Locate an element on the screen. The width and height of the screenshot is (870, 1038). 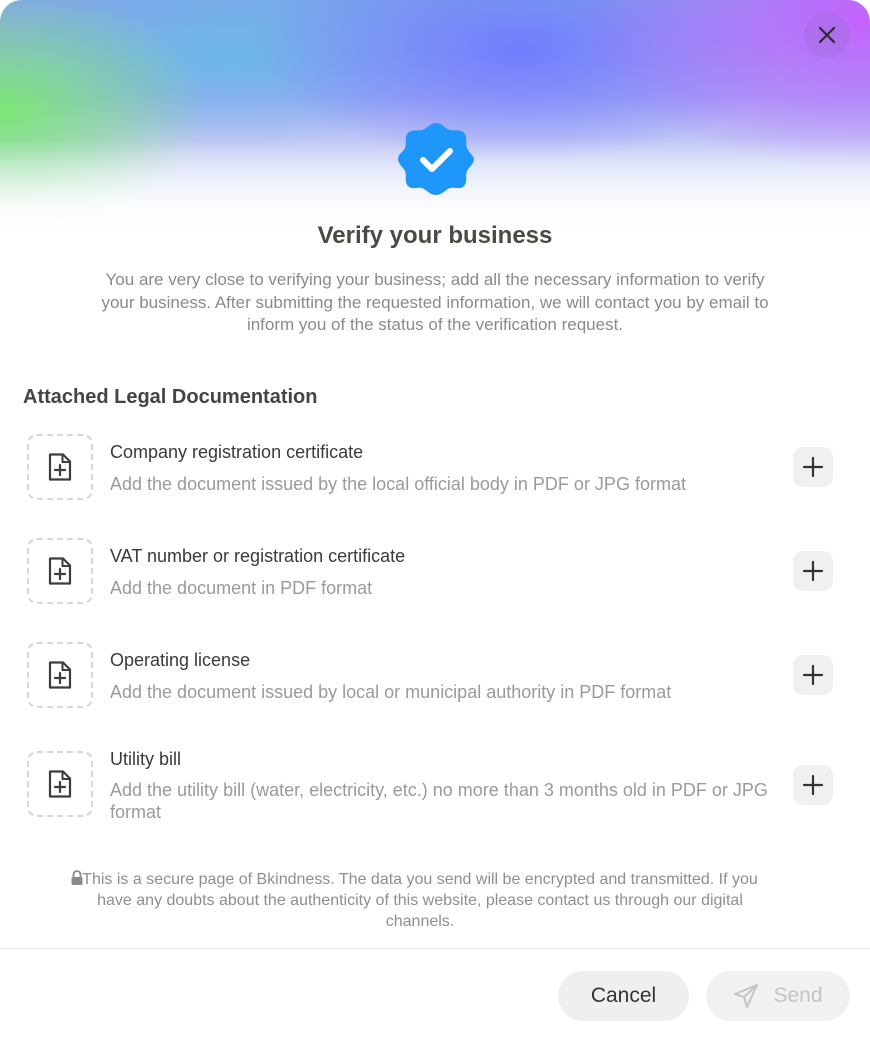
send-icon is located at coordinates (746, 996).